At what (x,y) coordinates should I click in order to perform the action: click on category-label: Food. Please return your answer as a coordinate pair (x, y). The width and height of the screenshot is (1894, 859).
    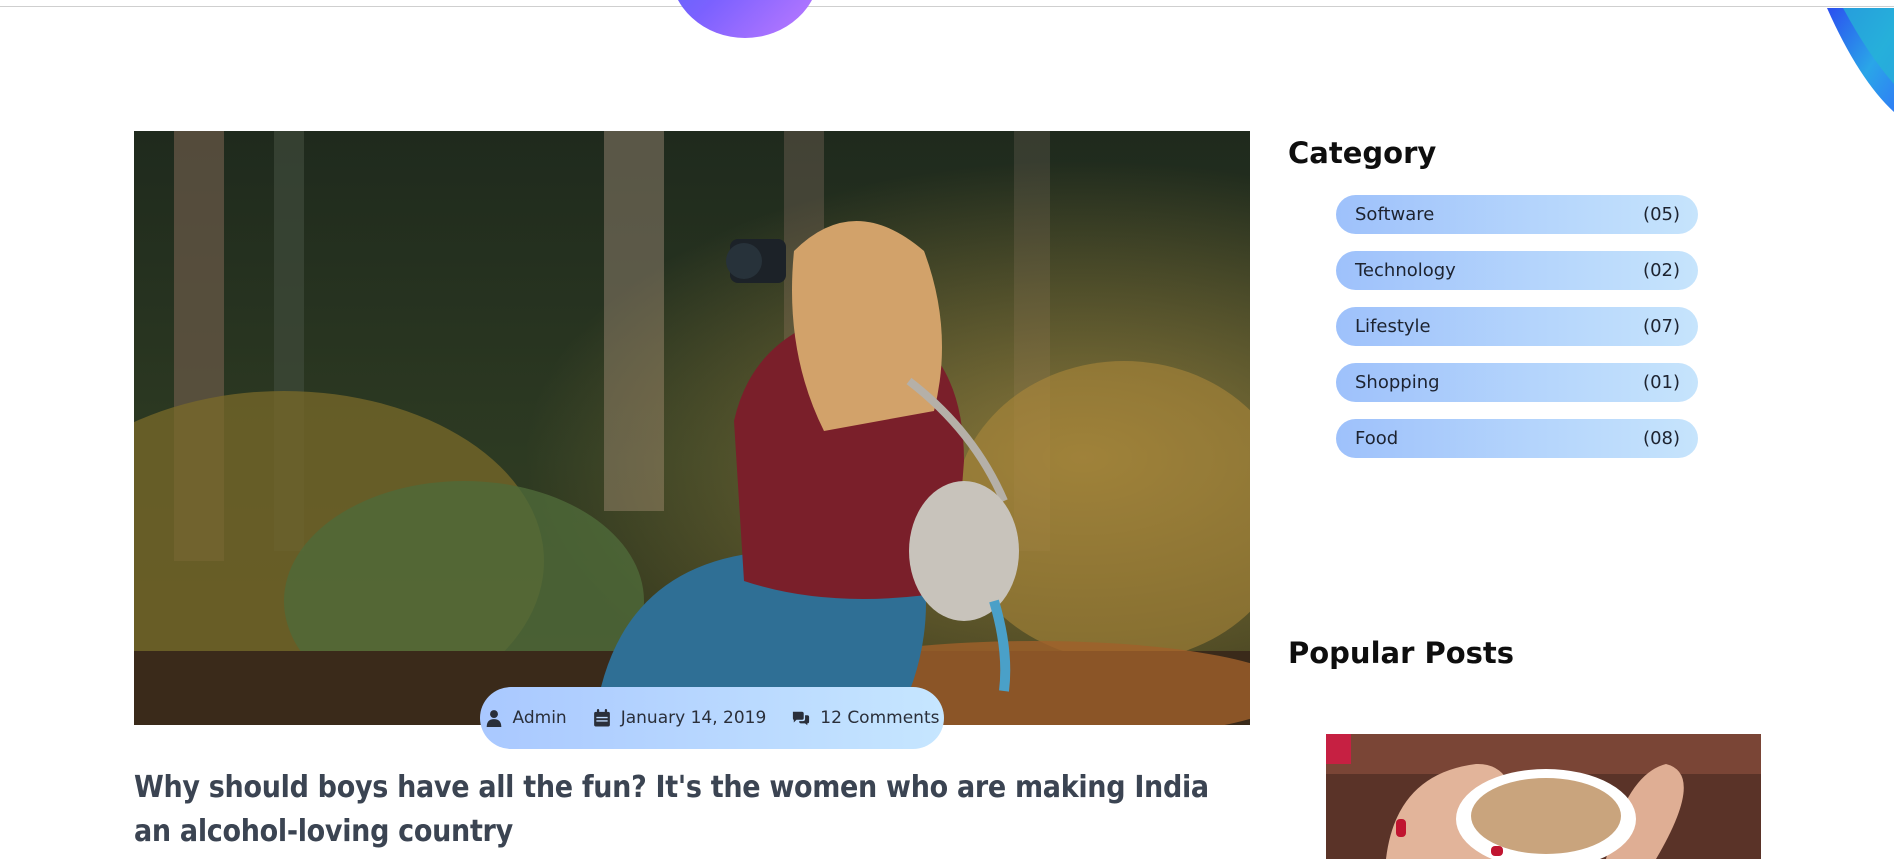
    Looking at the image, I should click on (1377, 438).